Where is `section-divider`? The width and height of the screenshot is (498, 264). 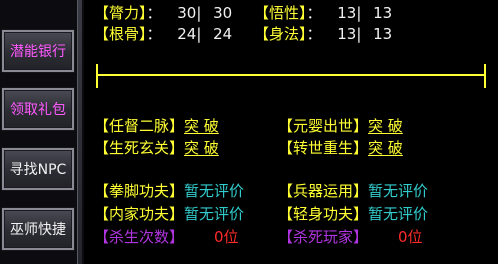
section-divider is located at coordinates (291, 75).